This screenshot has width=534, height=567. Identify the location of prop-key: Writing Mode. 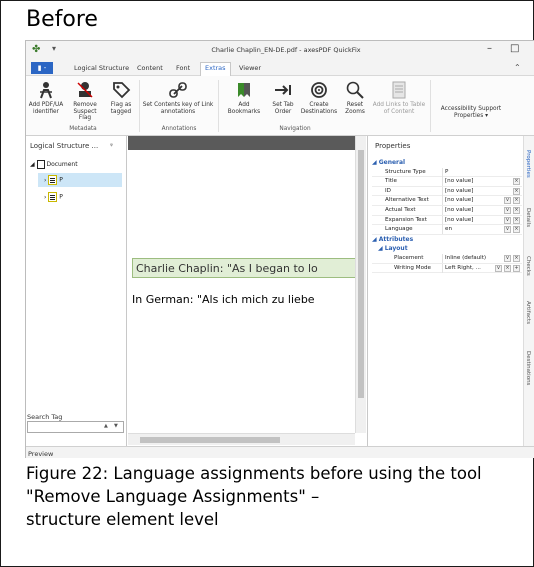
(412, 267).